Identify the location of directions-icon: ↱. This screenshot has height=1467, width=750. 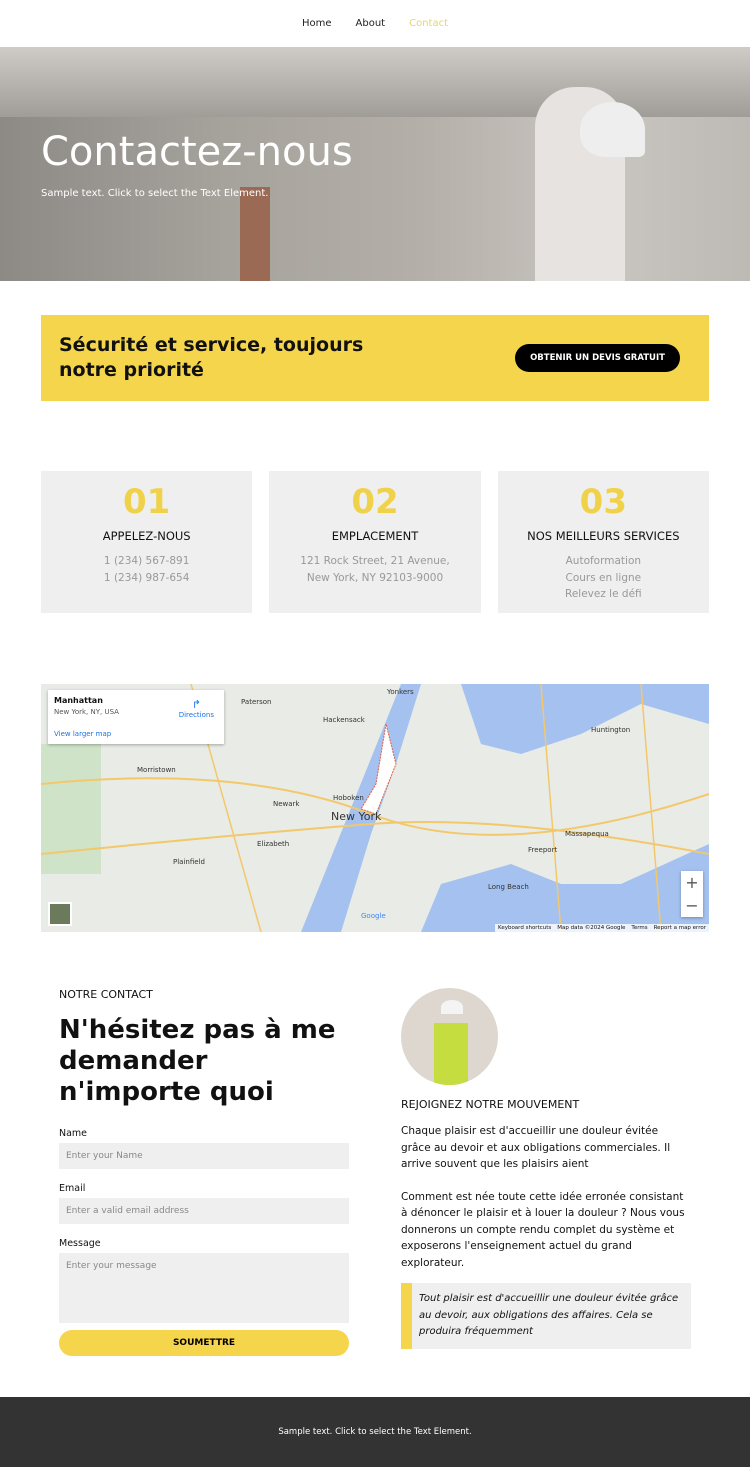
(196, 704).